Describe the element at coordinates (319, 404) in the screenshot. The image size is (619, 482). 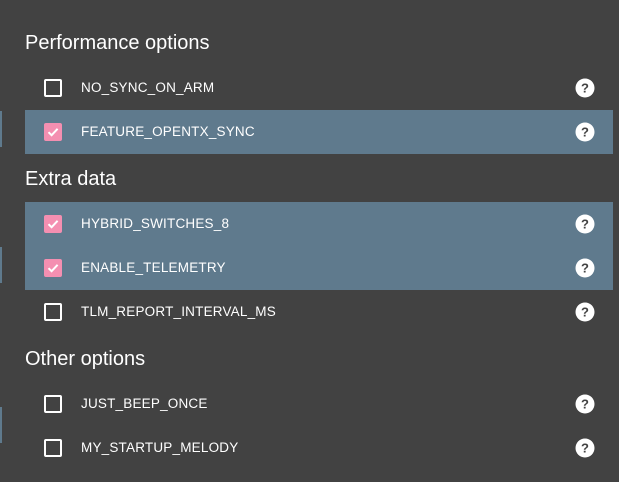
I see `option-row: JUST_BEEP_ONCE ?` at that location.